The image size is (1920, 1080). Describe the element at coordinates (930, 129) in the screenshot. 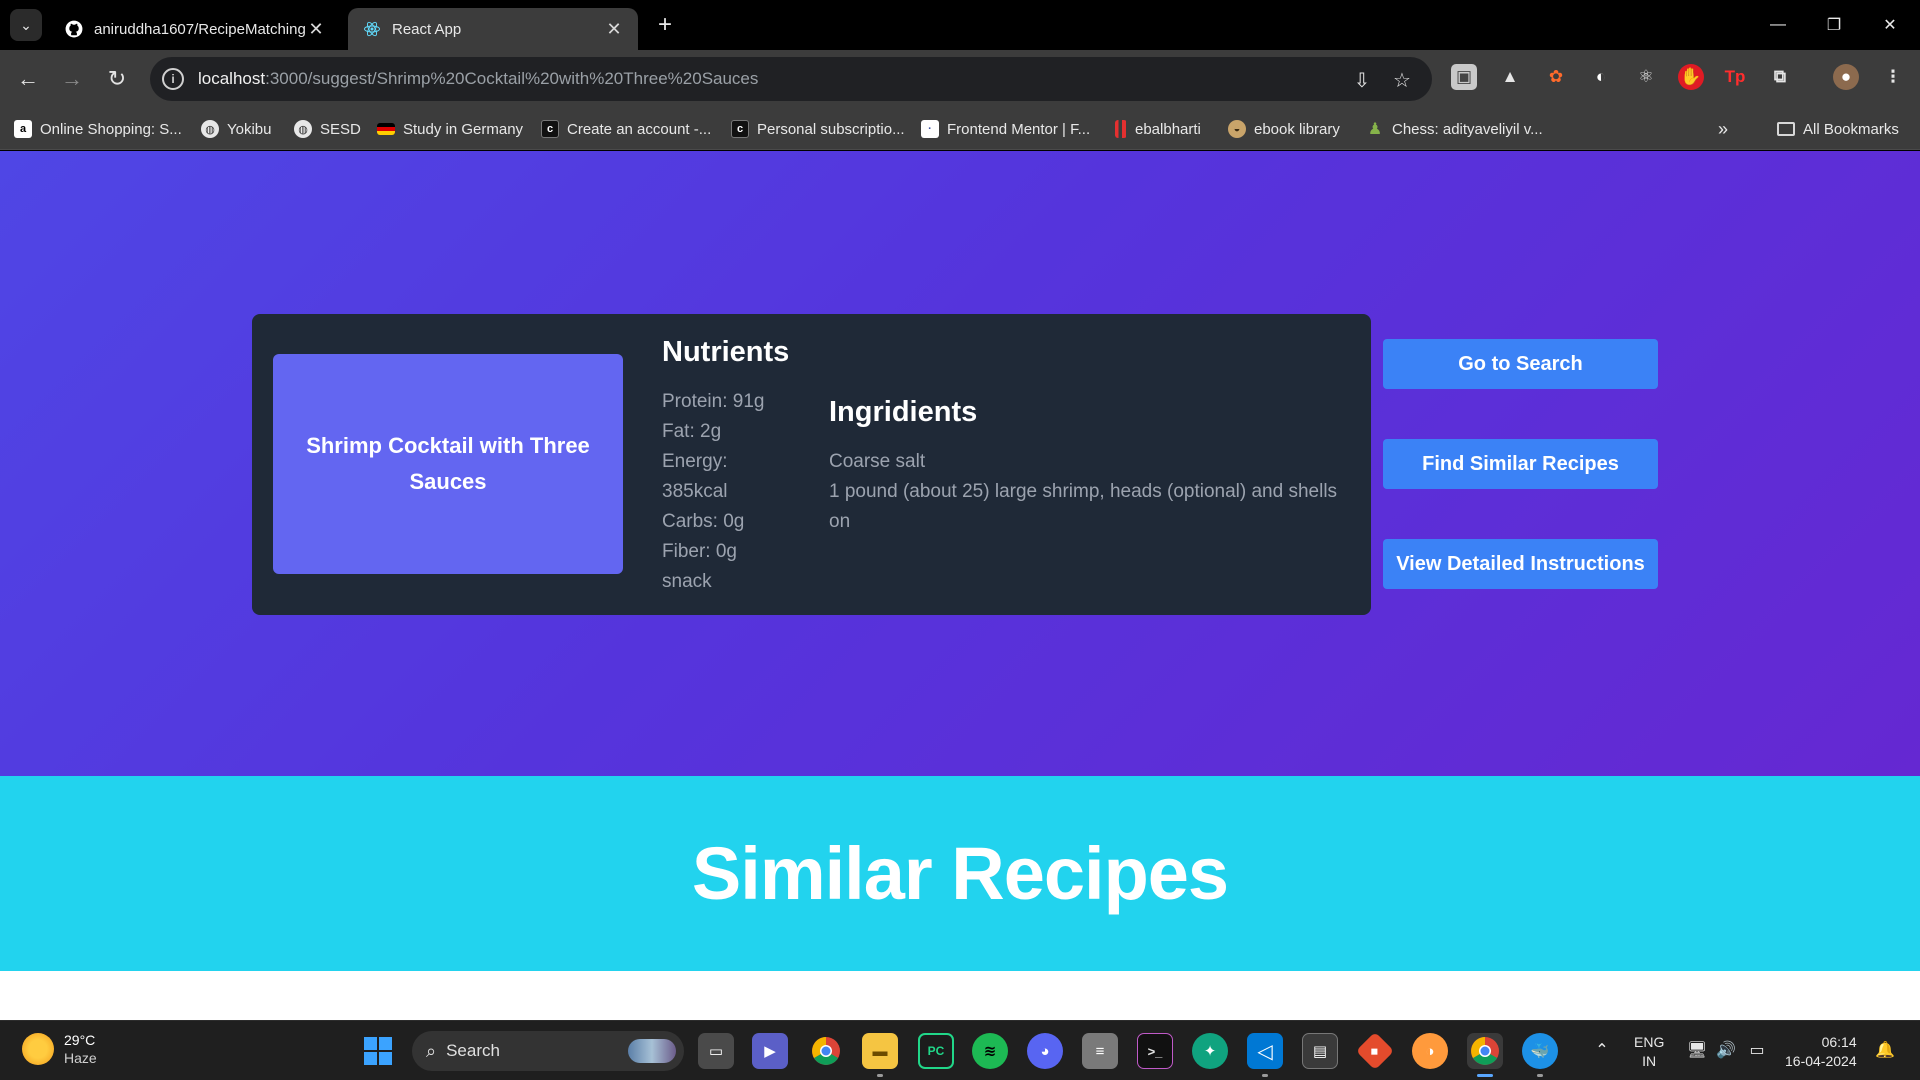

I see `frontend-mentor-icon: ·` at that location.